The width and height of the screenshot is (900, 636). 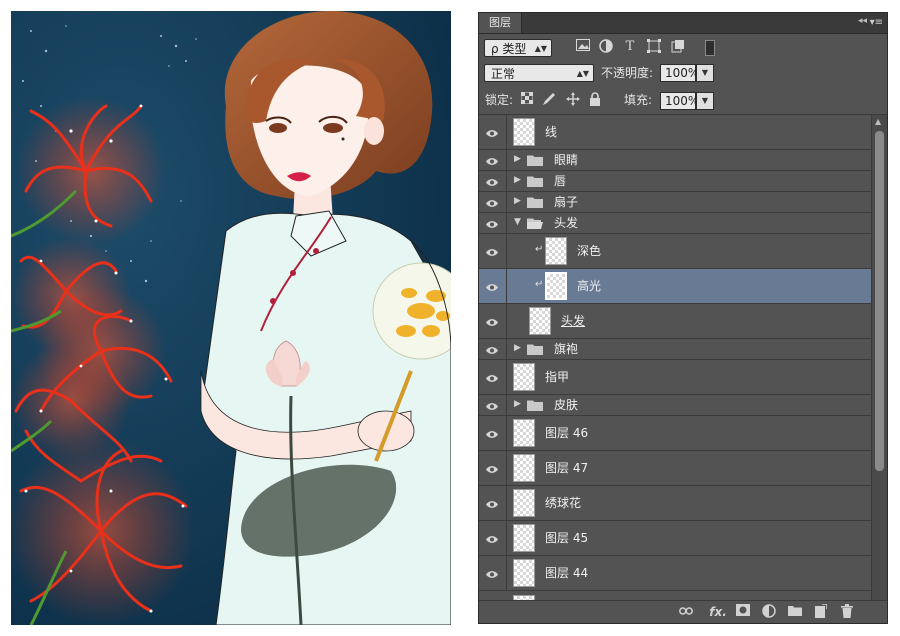 I want to click on collapse-icon: ◂◂, so click(x=862, y=21).